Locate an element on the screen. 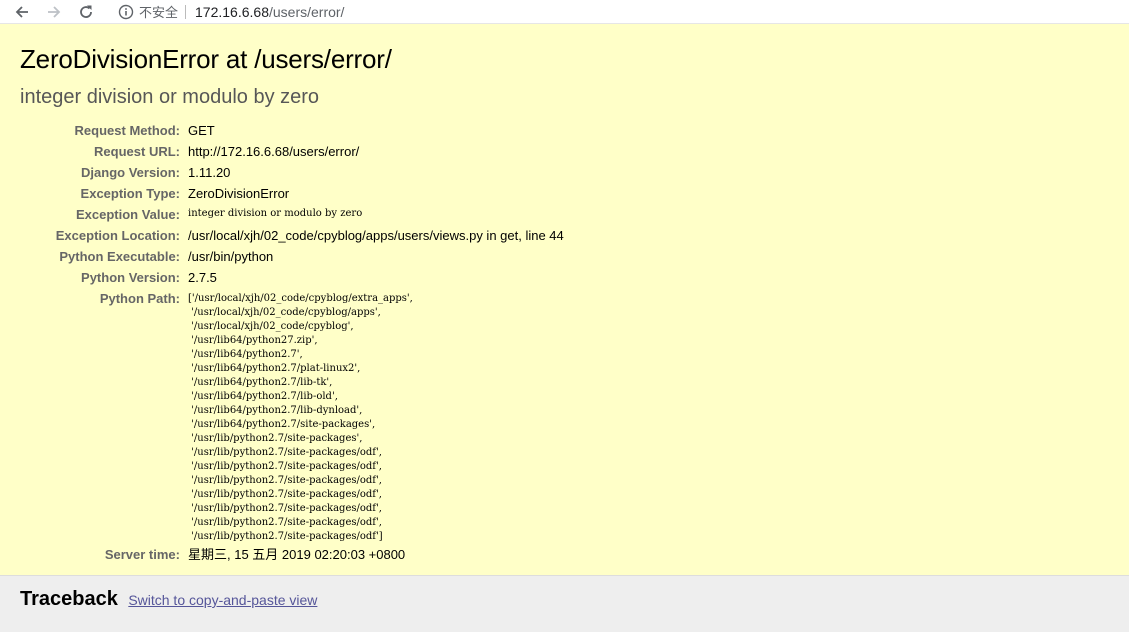  traceback-heading: Traceback is located at coordinates (69, 599).